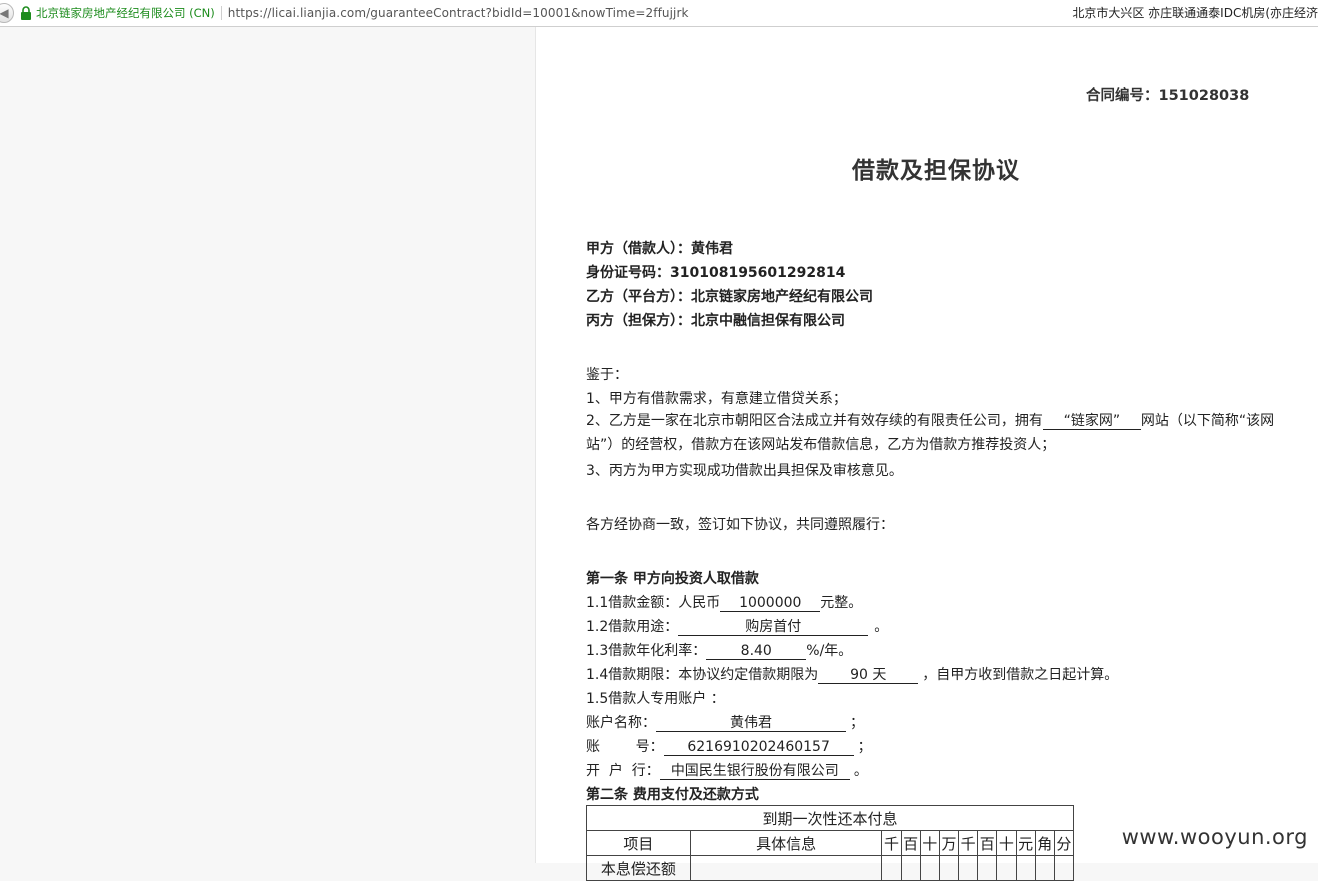 The height and width of the screenshot is (881, 1318). I want to click on id-number: 身份证号码：310108195601292814, so click(716, 273).